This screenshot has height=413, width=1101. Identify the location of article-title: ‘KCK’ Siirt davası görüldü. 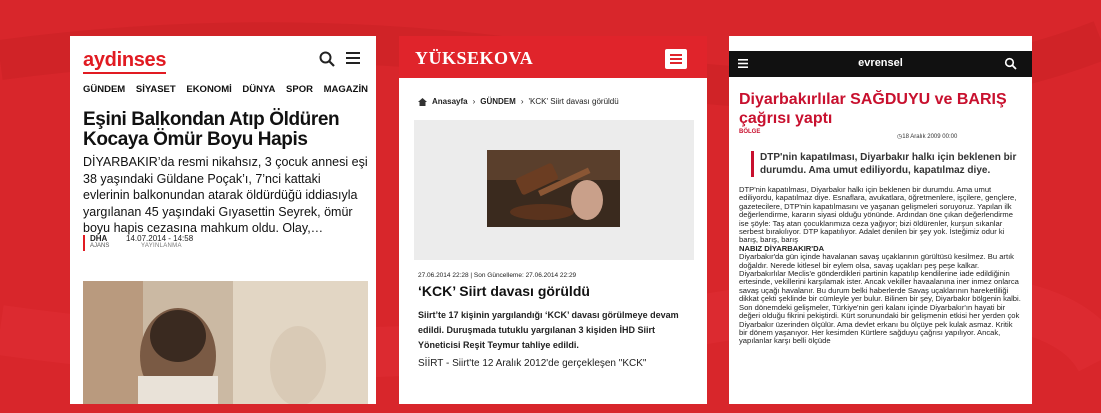
(504, 291).